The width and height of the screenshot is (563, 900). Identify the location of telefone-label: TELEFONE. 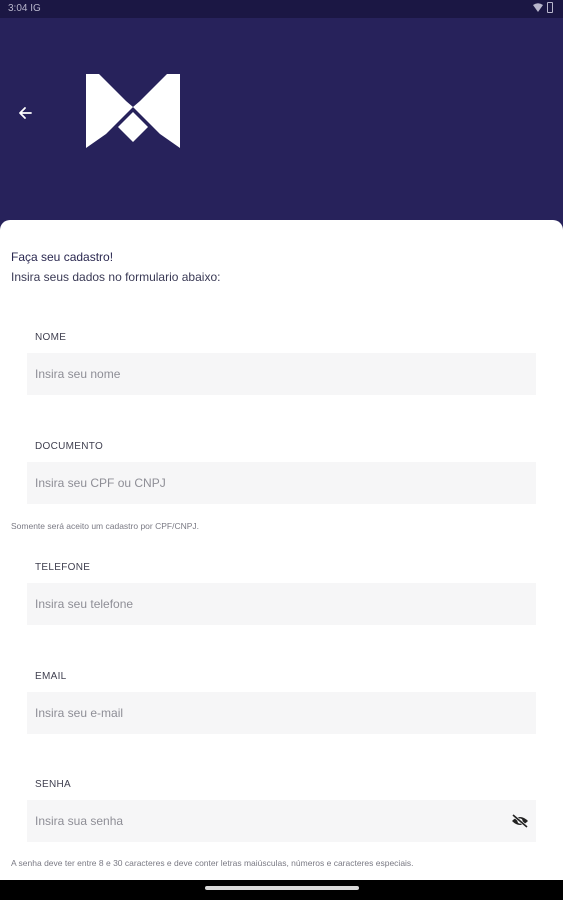
(63, 567).